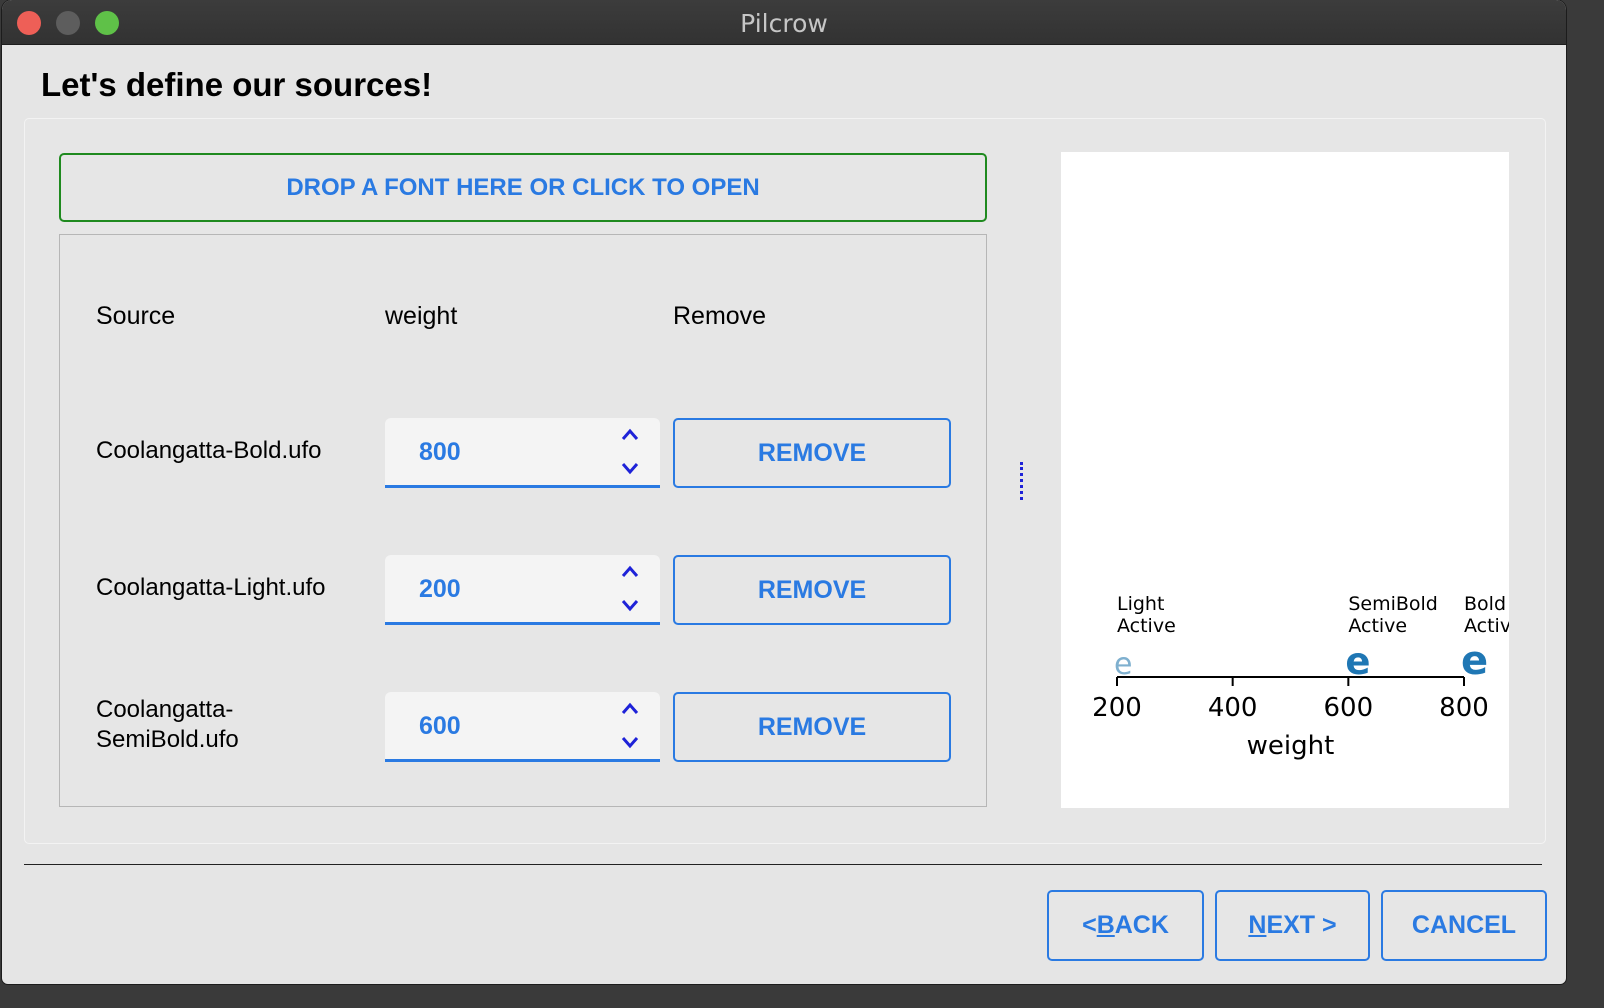 The image size is (1604, 1008). What do you see at coordinates (1089, 925) in the screenshot?
I see `back-prefix: <` at bounding box center [1089, 925].